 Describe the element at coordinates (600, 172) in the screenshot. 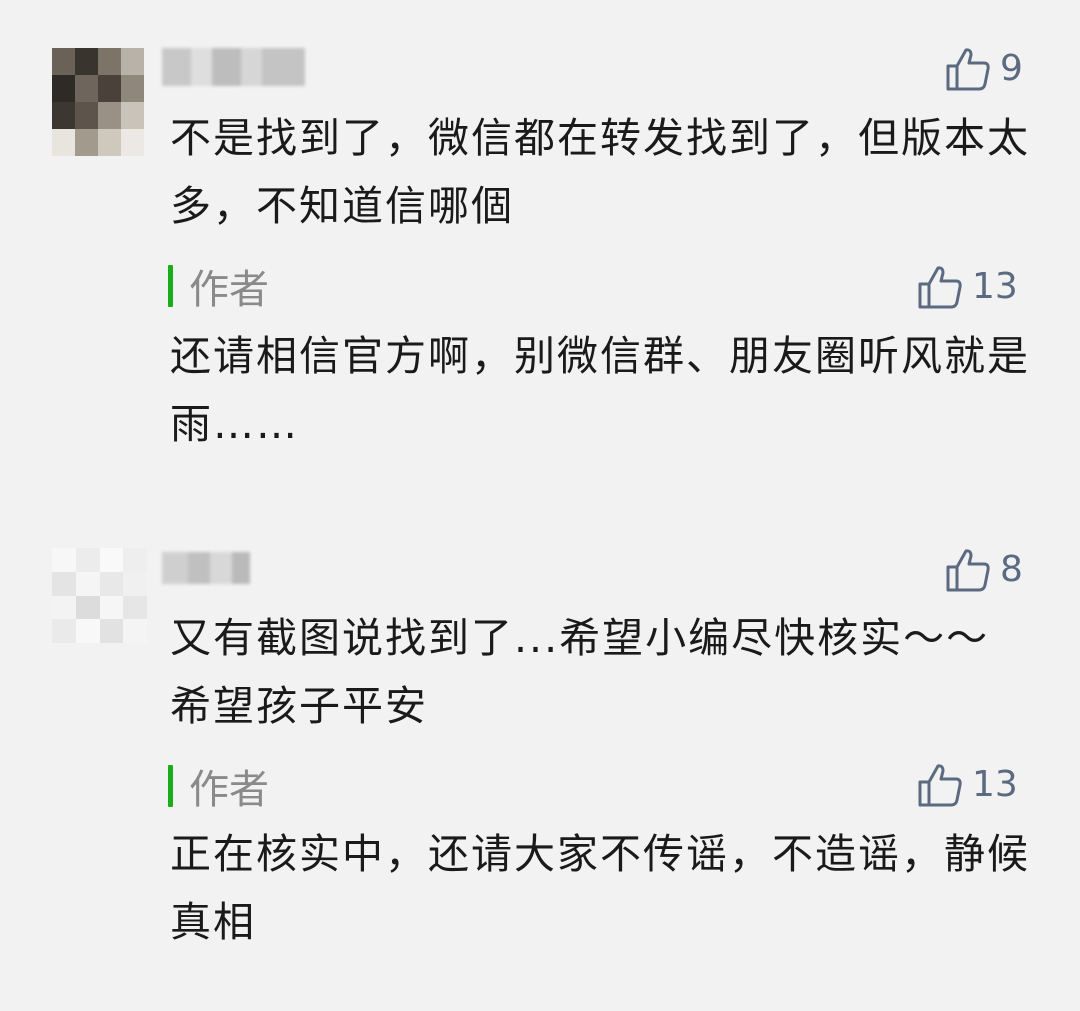

I see `comment-text: 不是找到了，微信都在转发找到了，但版本太多，不知道信哪個` at that location.